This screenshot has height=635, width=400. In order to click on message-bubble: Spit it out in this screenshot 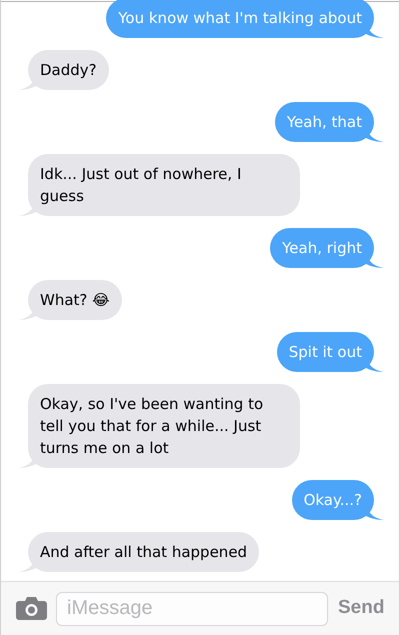, I will do `click(325, 352)`.